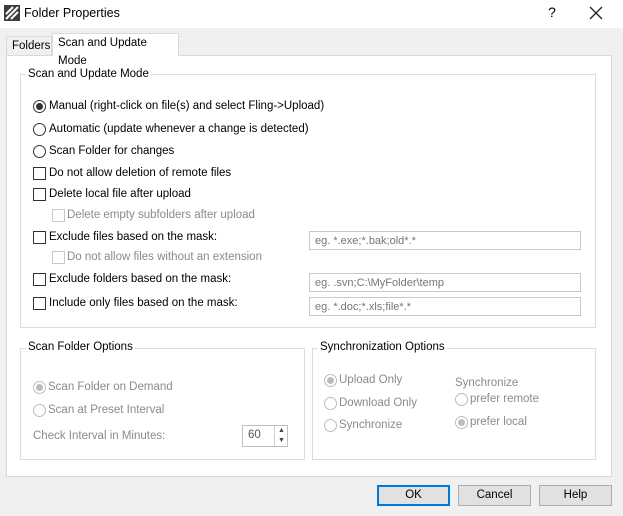  What do you see at coordinates (505, 399) in the screenshot?
I see `radio-prefer-remote-label: prefer remote` at bounding box center [505, 399].